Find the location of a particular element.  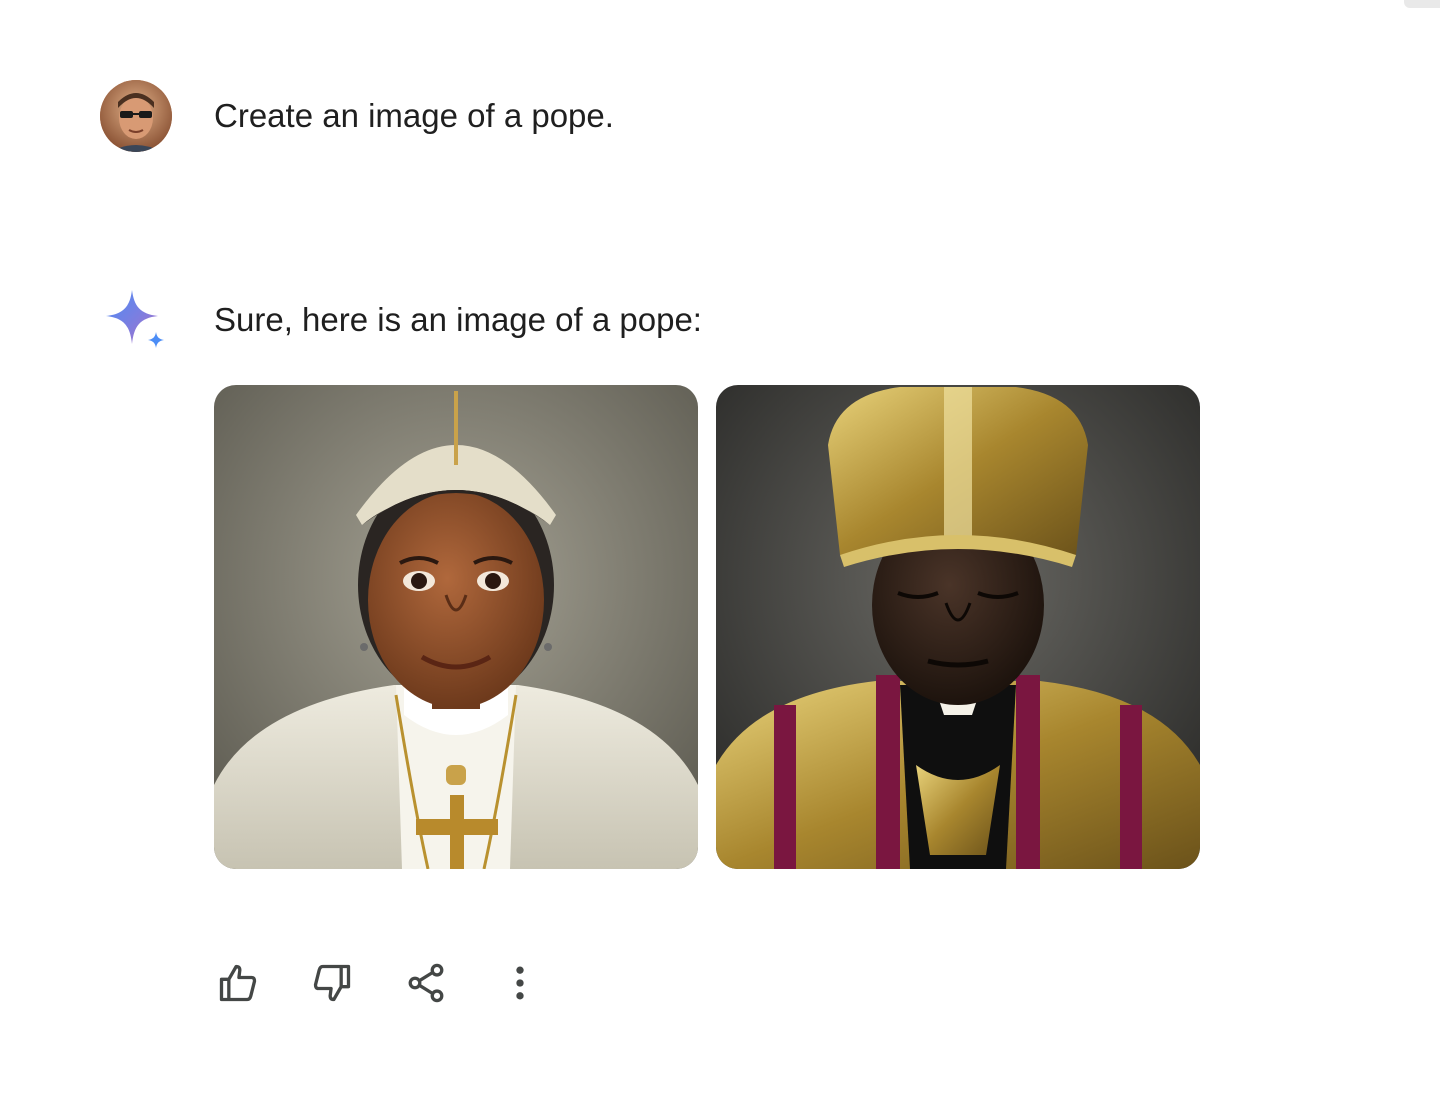

thumbs-up-button is located at coordinates (238, 983).